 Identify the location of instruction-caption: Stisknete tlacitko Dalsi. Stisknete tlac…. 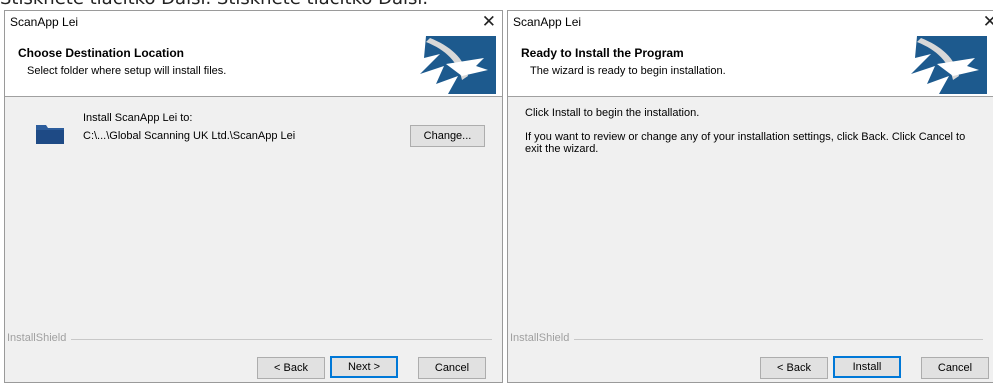
(496, 5).